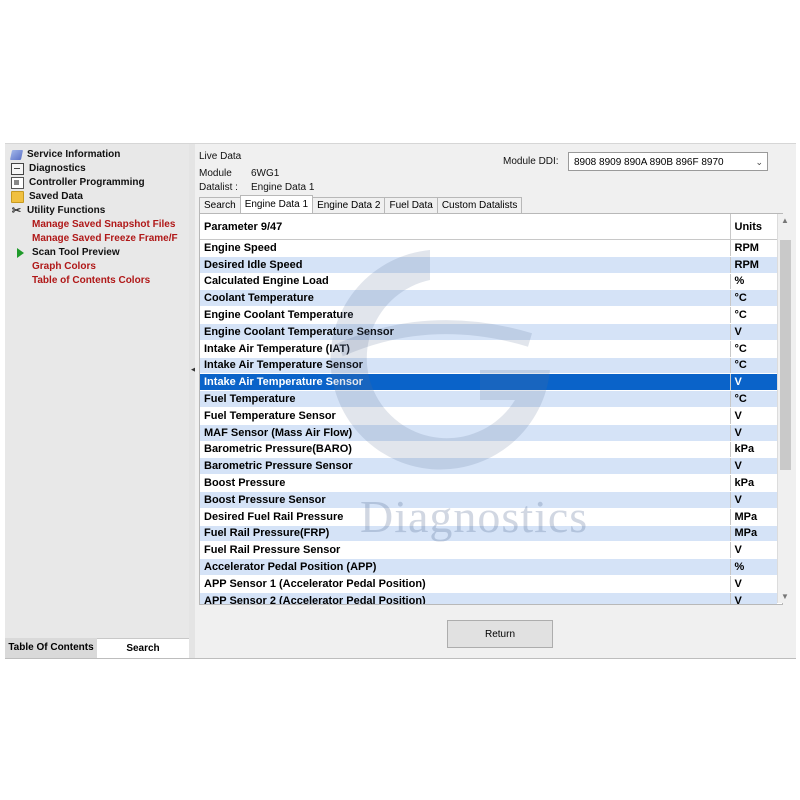 The height and width of the screenshot is (800, 800). I want to click on parameter-cell: Engine Coolant Temperature Sensor, so click(465, 332).